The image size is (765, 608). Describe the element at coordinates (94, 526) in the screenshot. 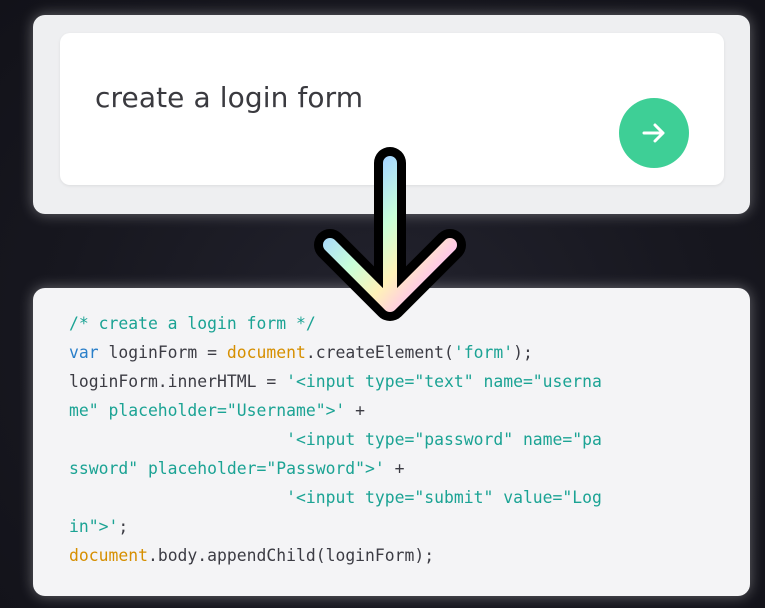

I see `code-token-string: in">'` at that location.